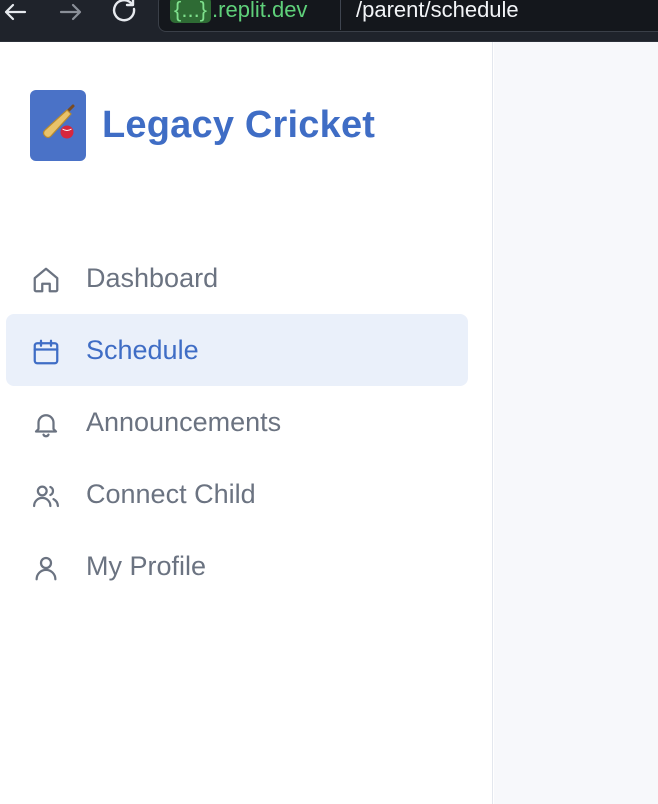 Image resolution: width=658 pixels, height=804 pixels. What do you see at coordinates (237, 278) in the screenshot?
I see `sidebar-item-dashboard: Dashboard` at bounding box center [237, 278].